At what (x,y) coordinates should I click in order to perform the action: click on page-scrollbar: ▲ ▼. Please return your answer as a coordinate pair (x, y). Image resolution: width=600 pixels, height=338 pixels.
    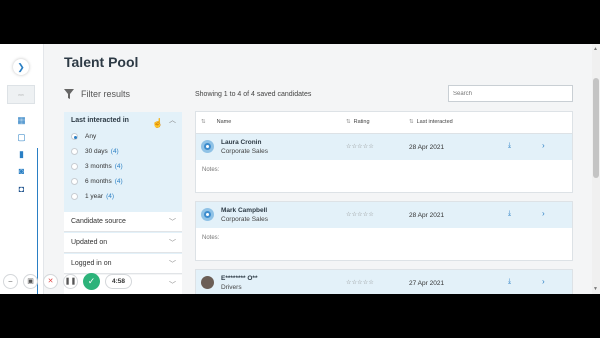
    Looking at the image, I should click on (596, 169).